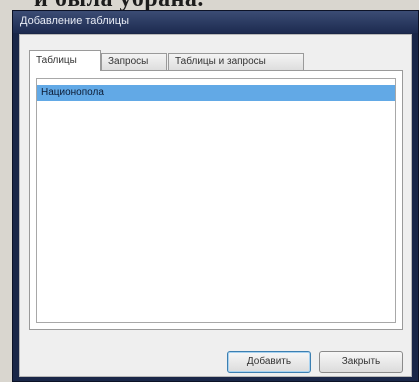 The image size is (419, 382). Describe the element at coordinates (236, 61) in the screenshot. I see `tab-tables-and-queries: Таблицы и запросы` at that location.